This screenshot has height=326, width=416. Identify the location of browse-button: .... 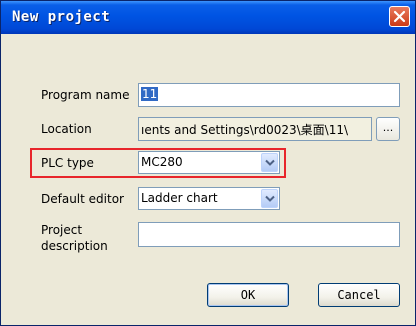
(388, 129).